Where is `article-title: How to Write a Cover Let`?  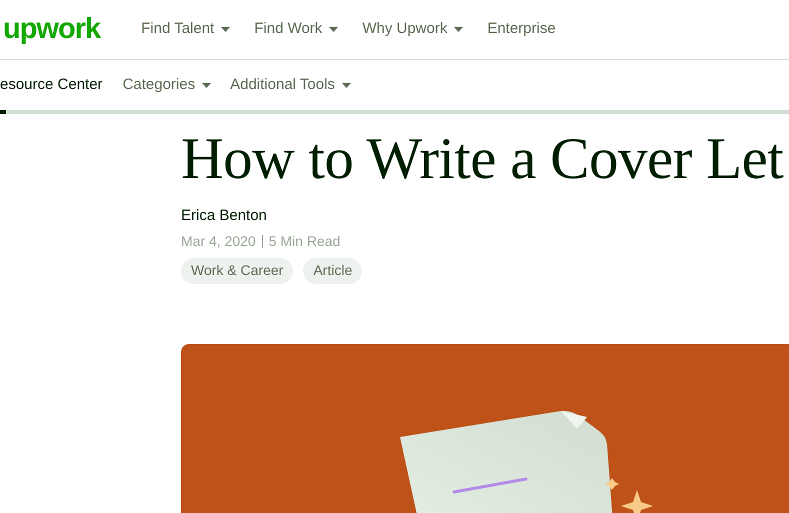 article-title: How to Write a Cover Let is located at coordinates (482, 158).